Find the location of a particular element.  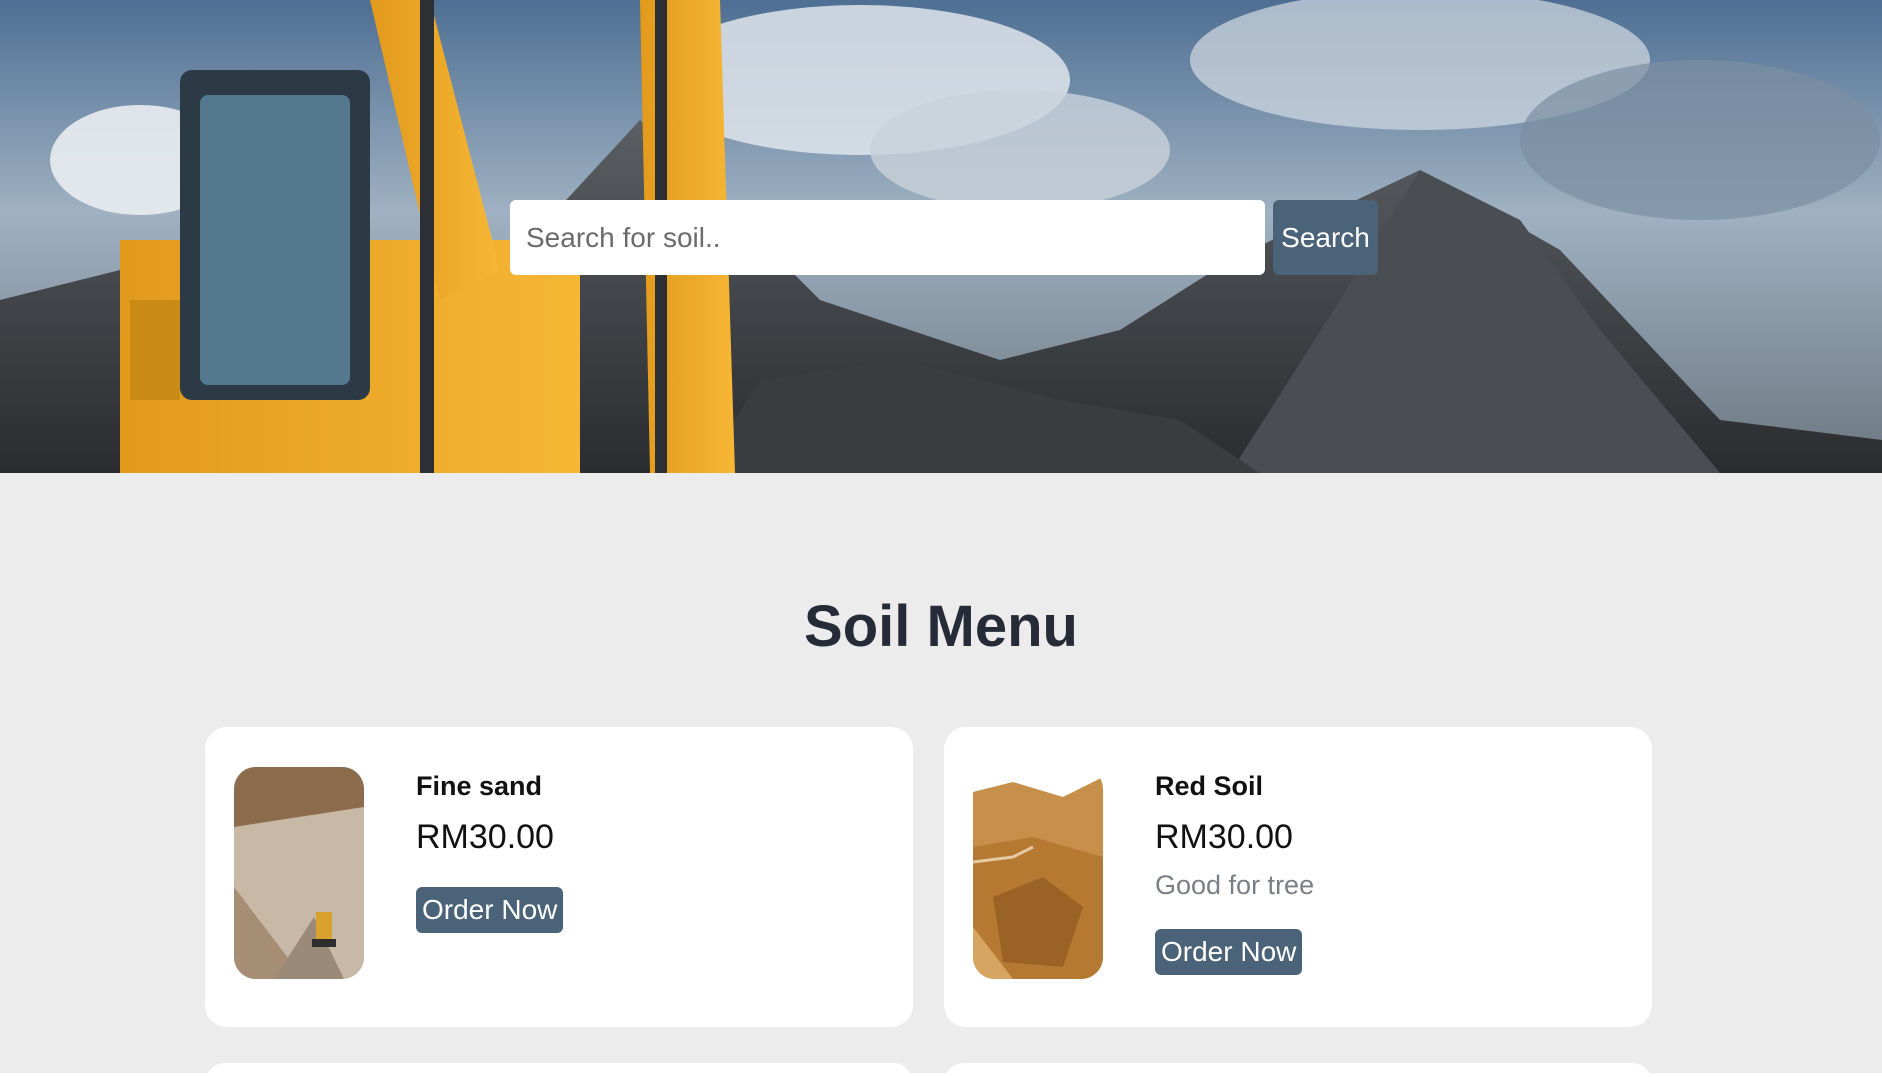

search-input is located at coordinates (887, 237).